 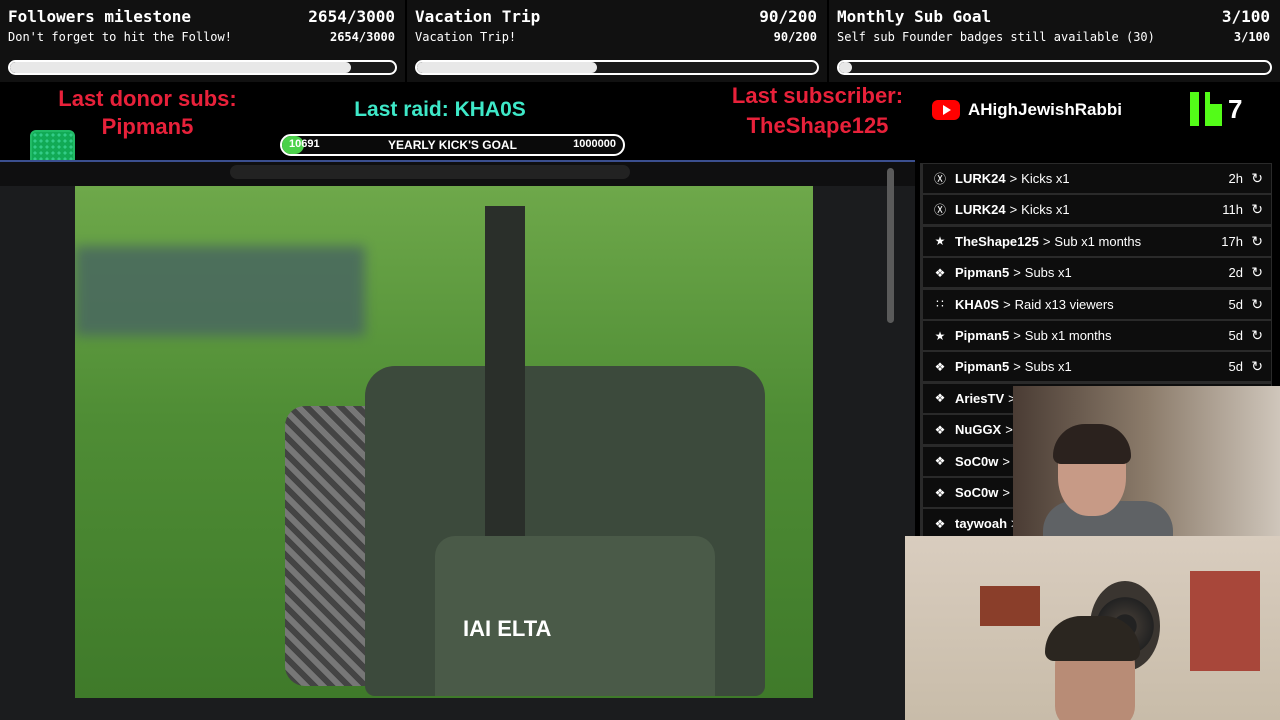 I want to click on event-user: NuGGX, so click(x=978, y=430).